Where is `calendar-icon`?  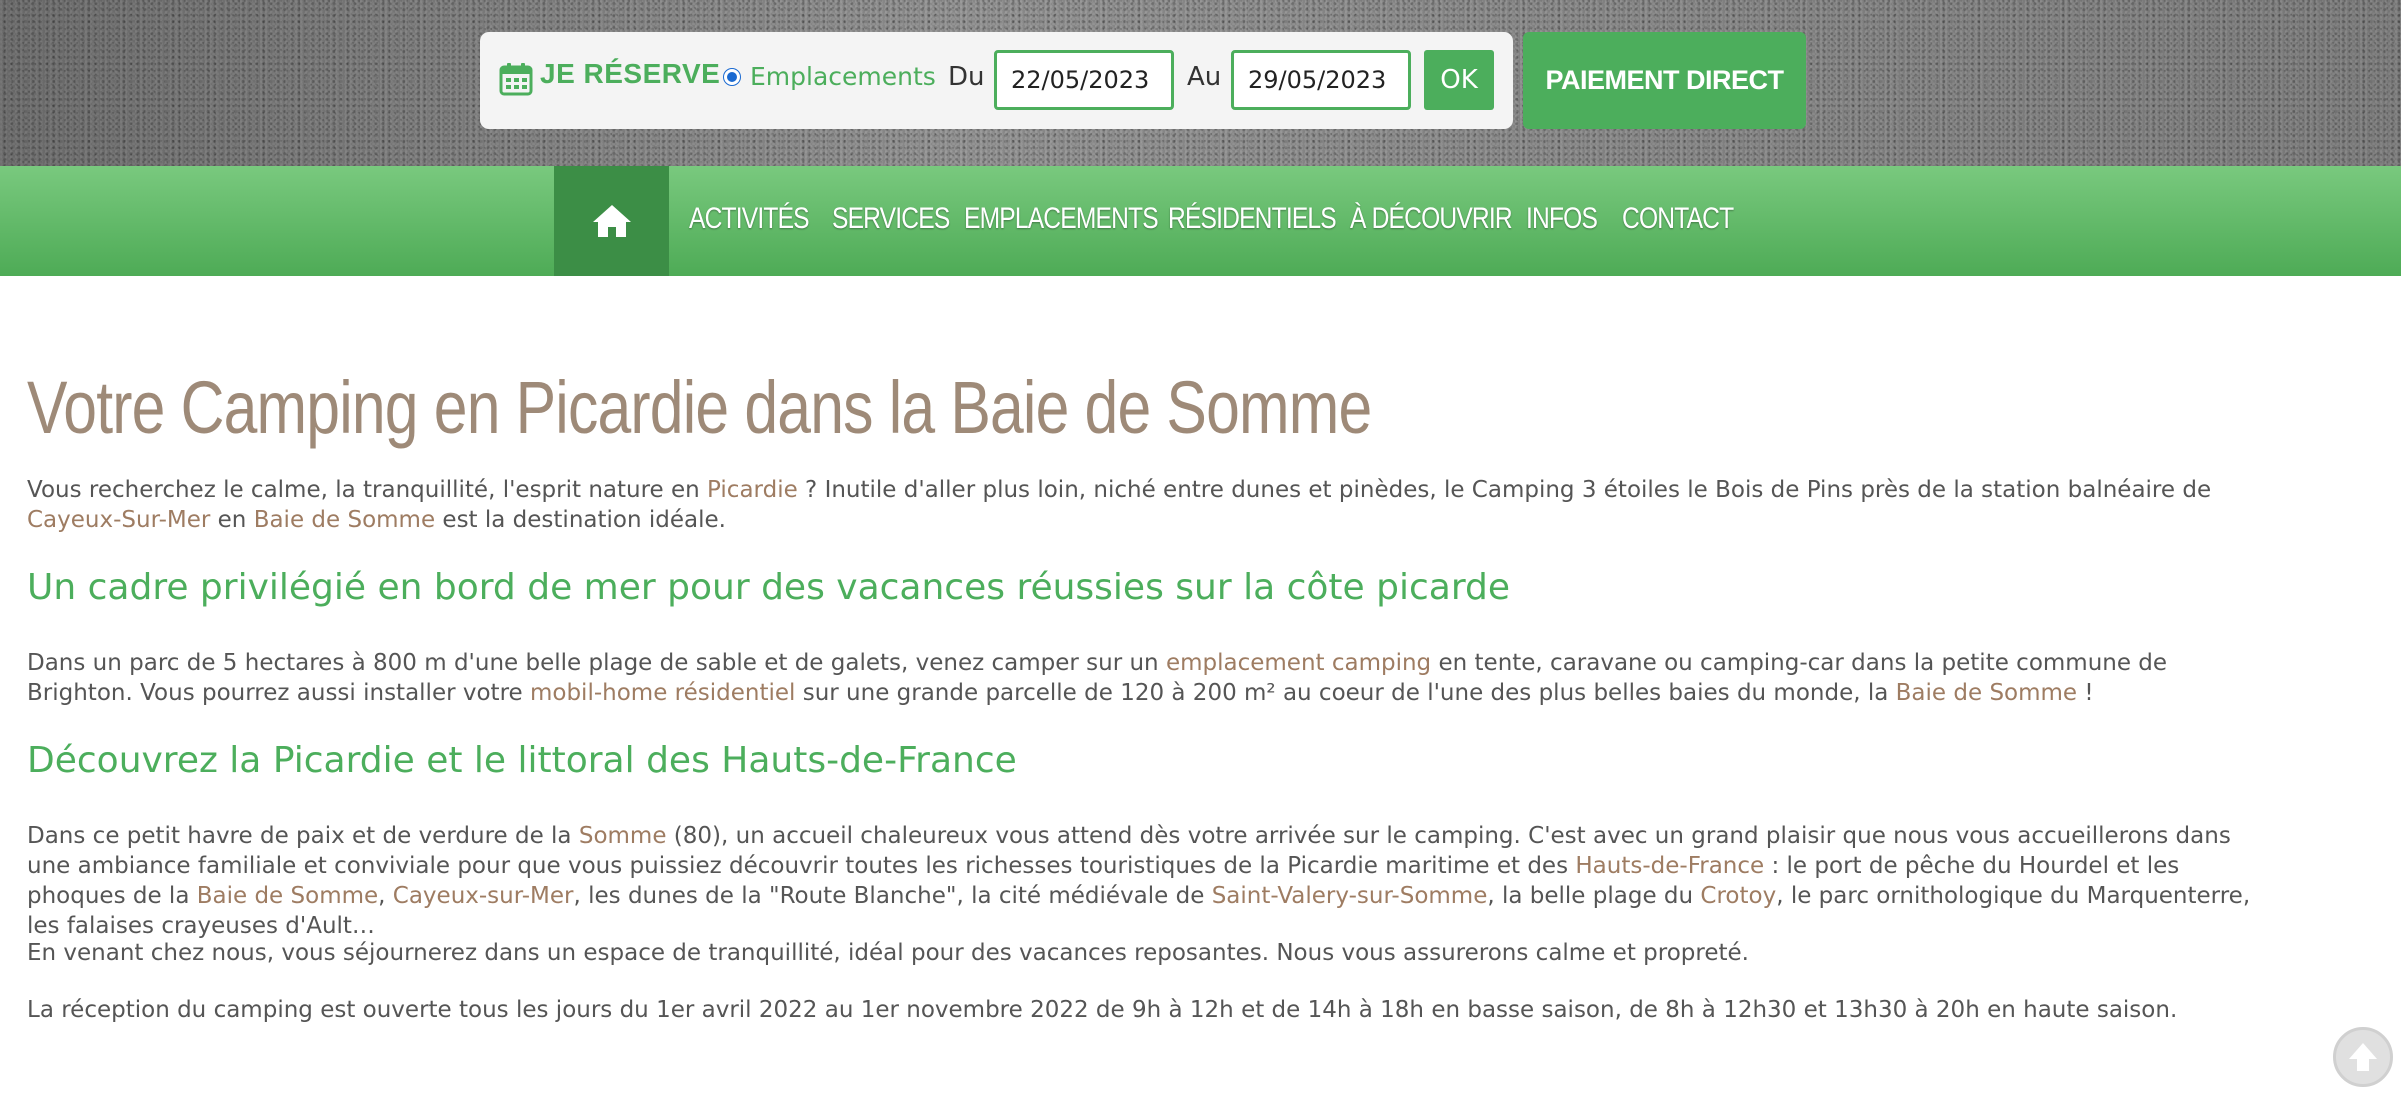 calendar-icon is located at coordinates (516, 79).